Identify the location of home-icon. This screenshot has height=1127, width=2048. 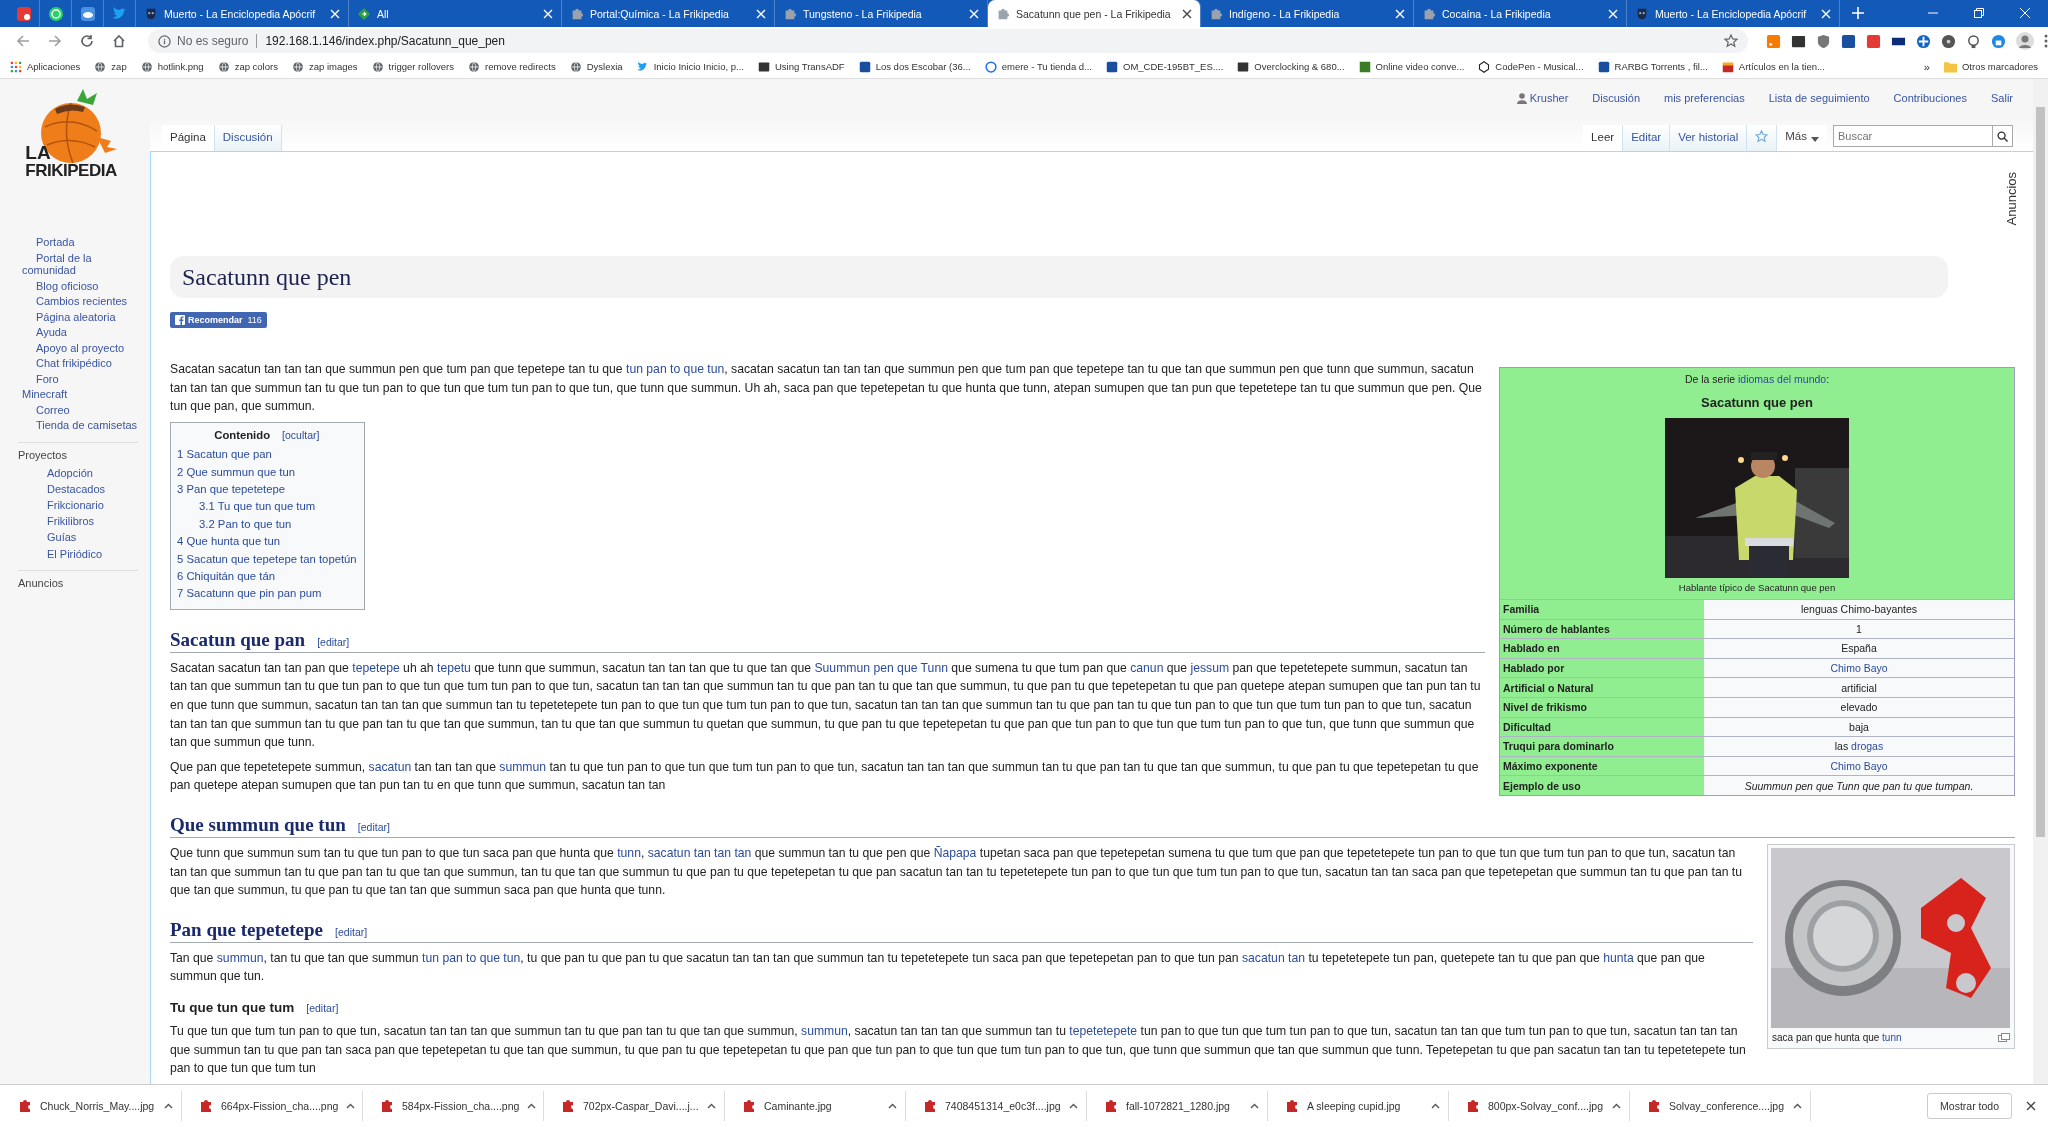
(119, 41).